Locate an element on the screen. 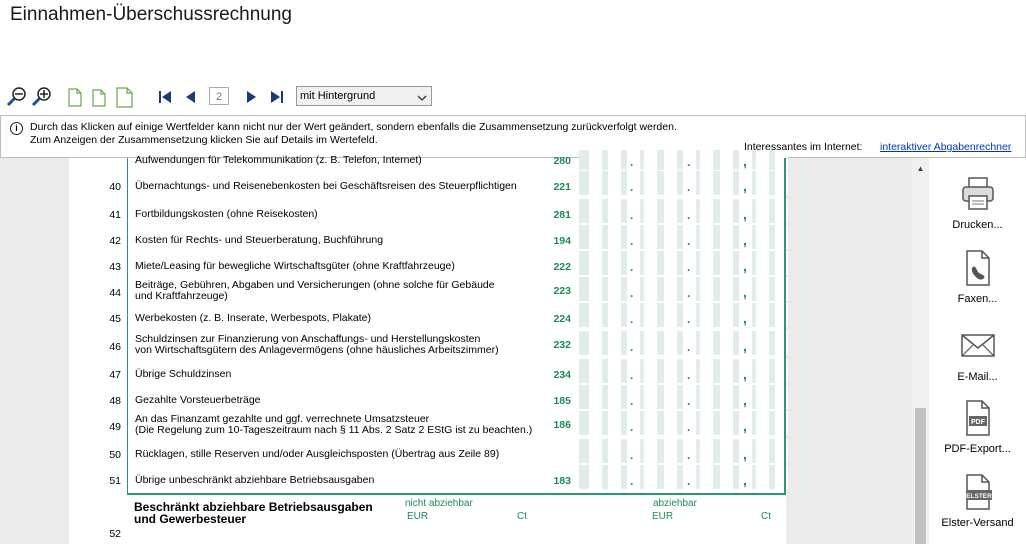  row-number: 47 is located at coordinates (115, 375).